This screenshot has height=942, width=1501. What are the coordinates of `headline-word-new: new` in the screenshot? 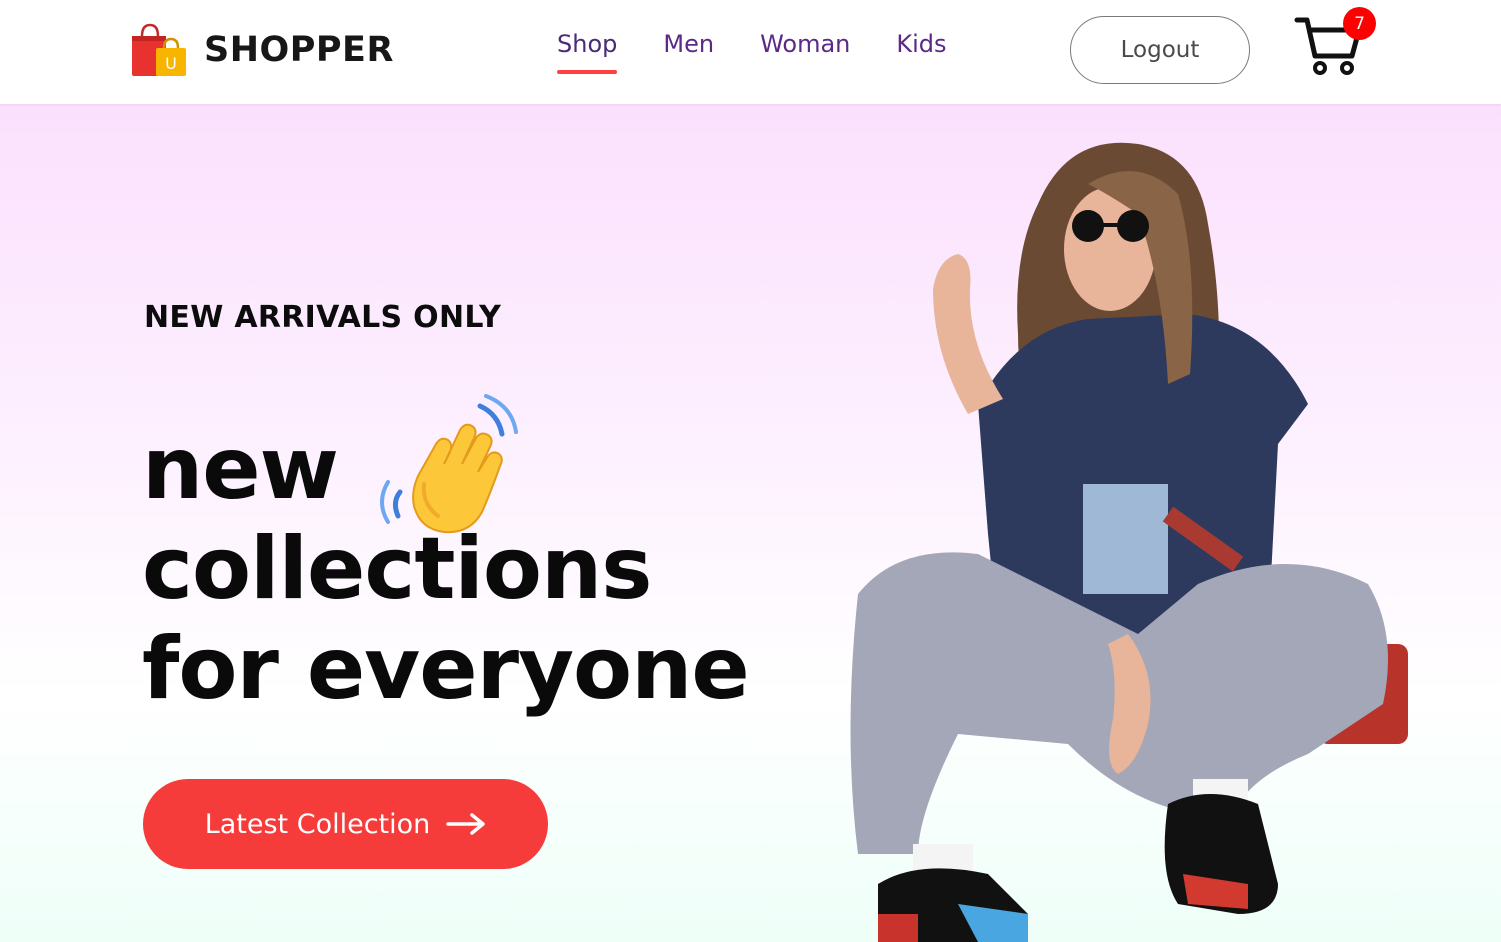 It's located at (240, 469).